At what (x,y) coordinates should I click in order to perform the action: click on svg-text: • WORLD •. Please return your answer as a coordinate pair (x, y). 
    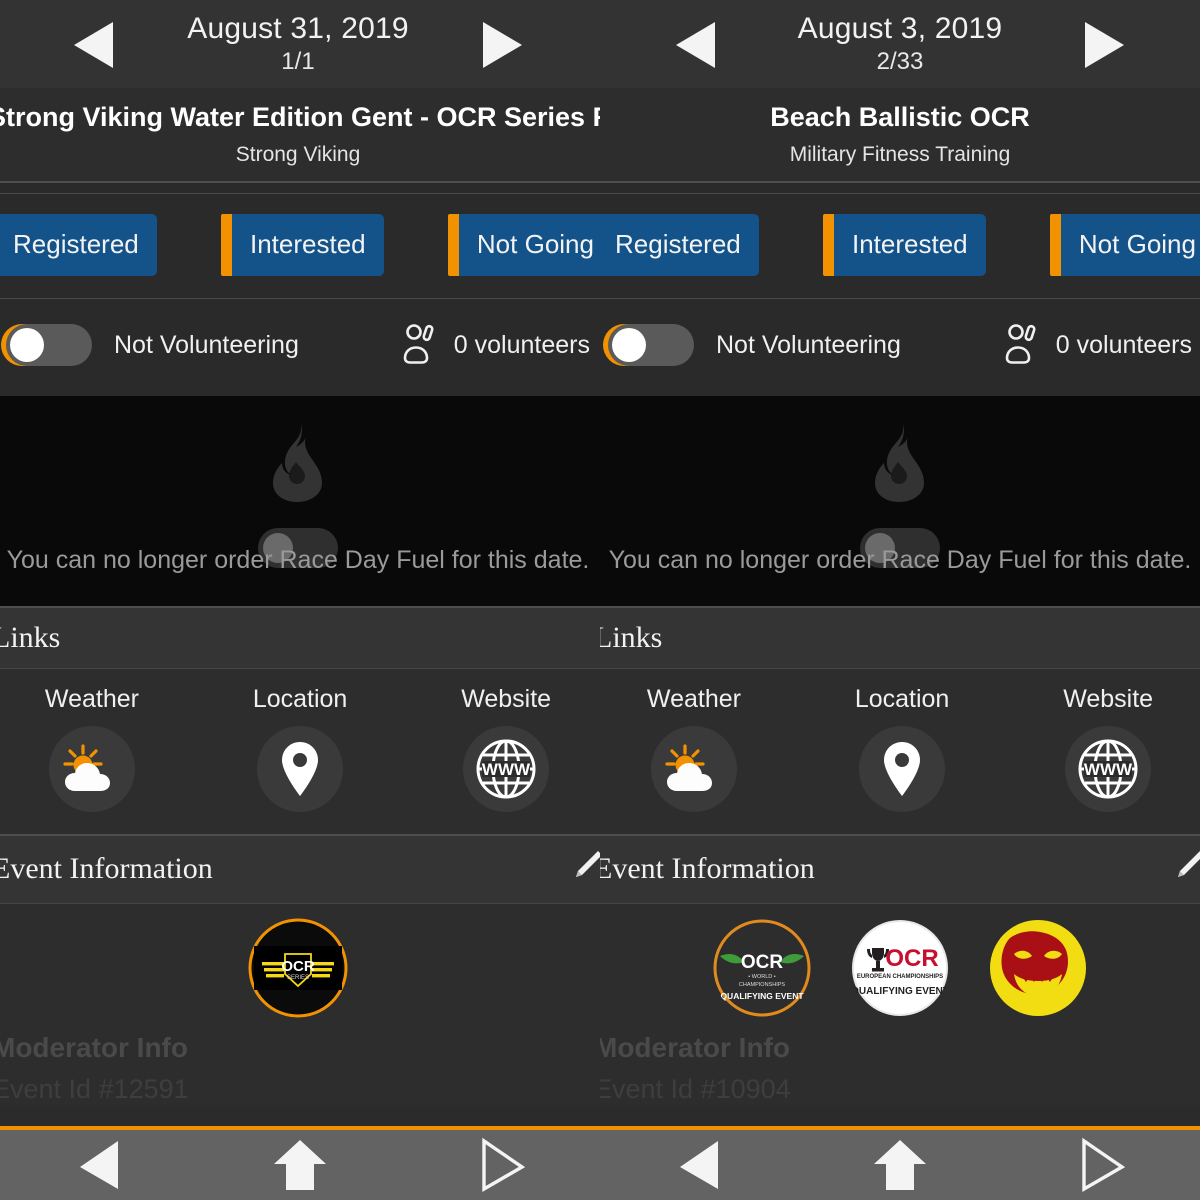
    Looking at the image, I should click on (761, 977).